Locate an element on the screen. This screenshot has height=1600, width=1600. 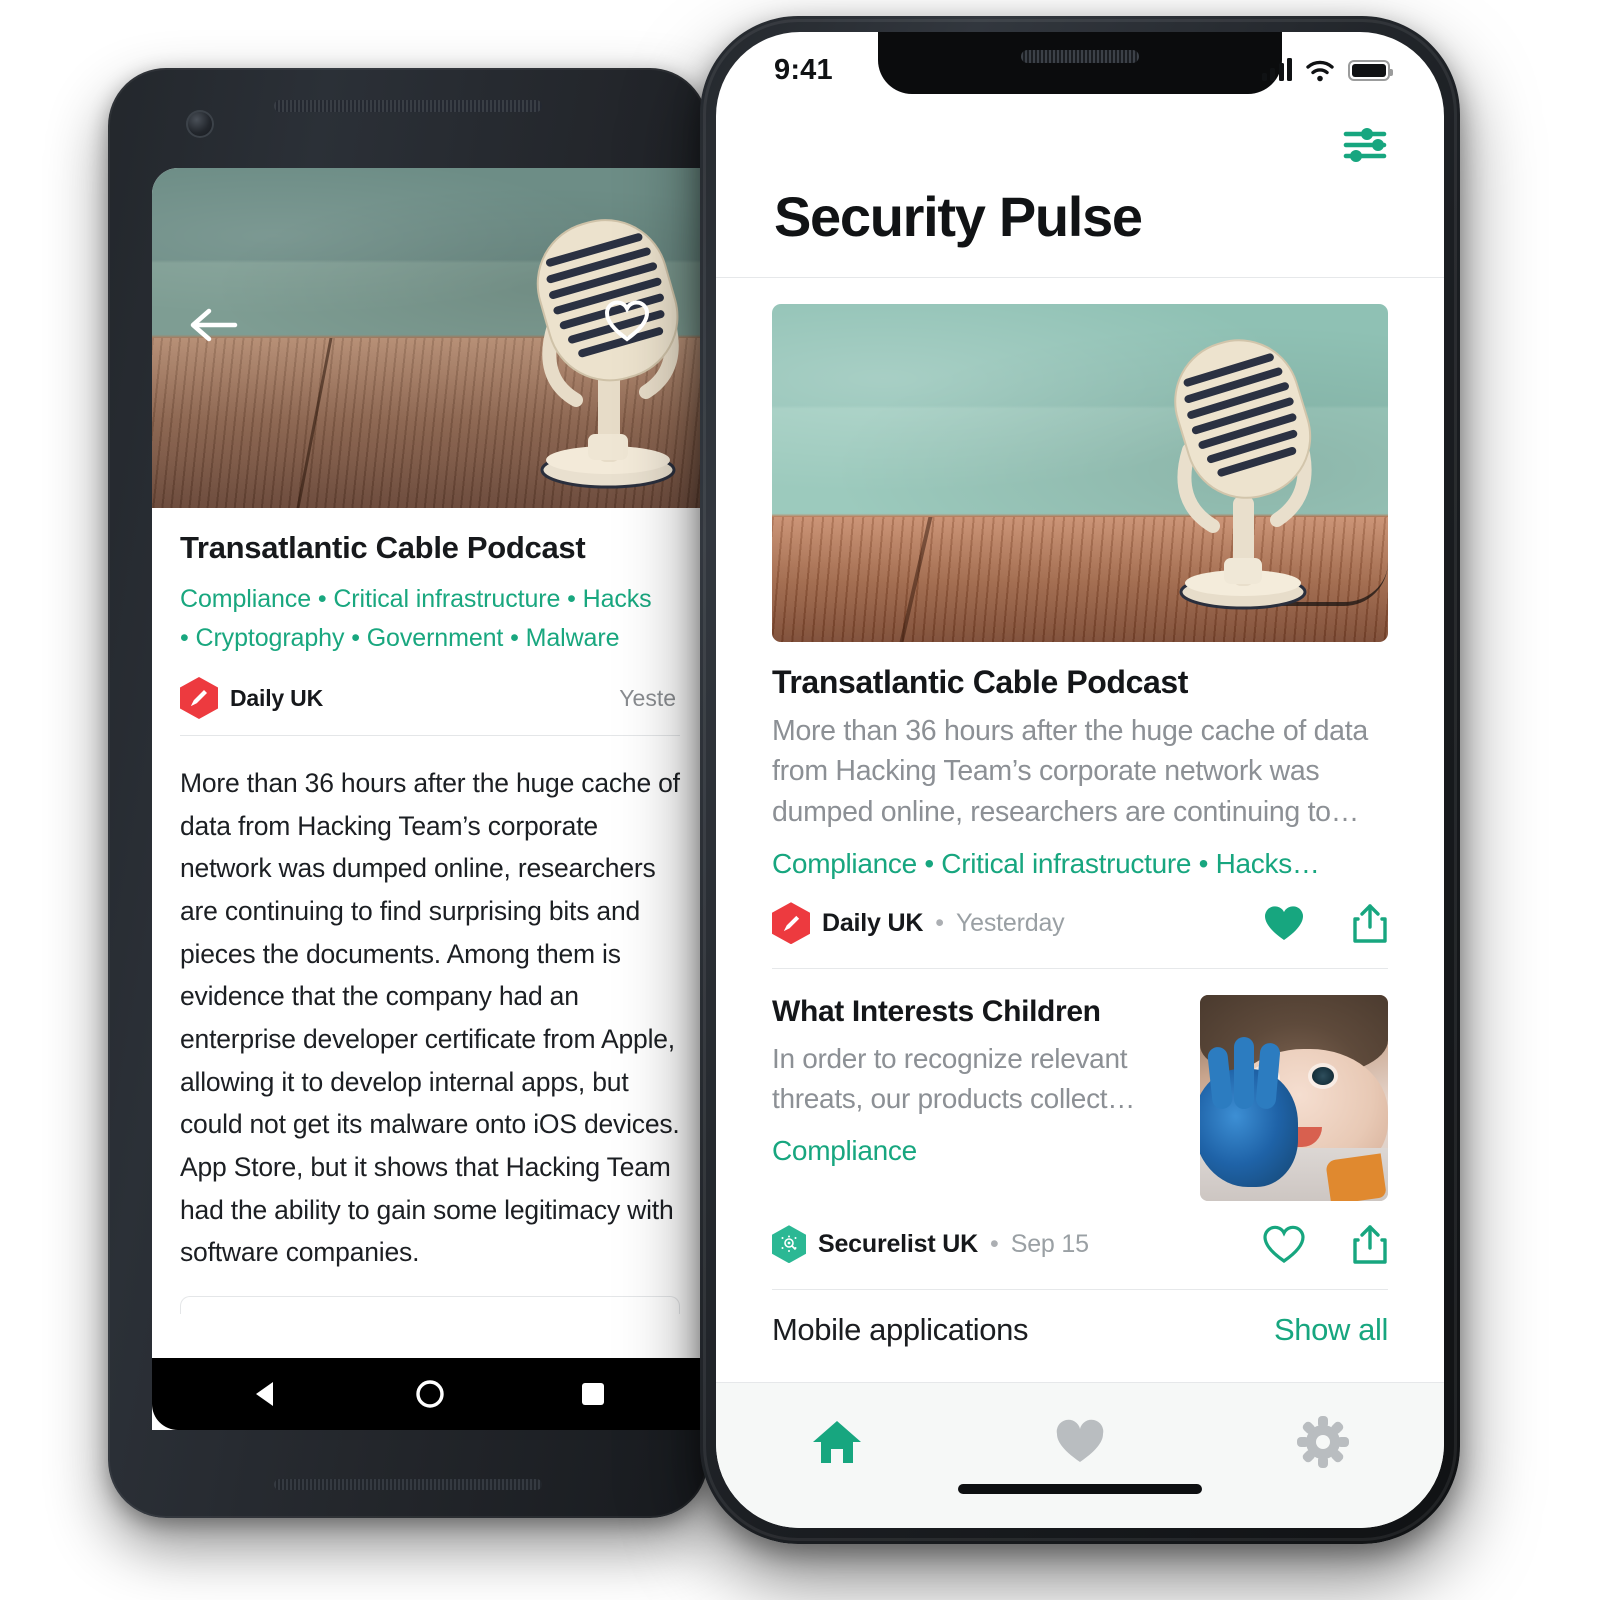
gear-icon is located at coordinates (1322, 1442).